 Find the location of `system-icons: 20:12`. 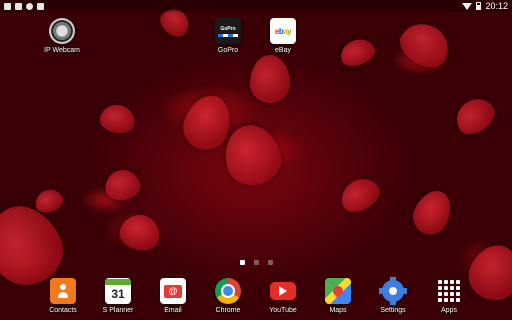

system-icons: 20:12 is located at coordinates (485, 6).